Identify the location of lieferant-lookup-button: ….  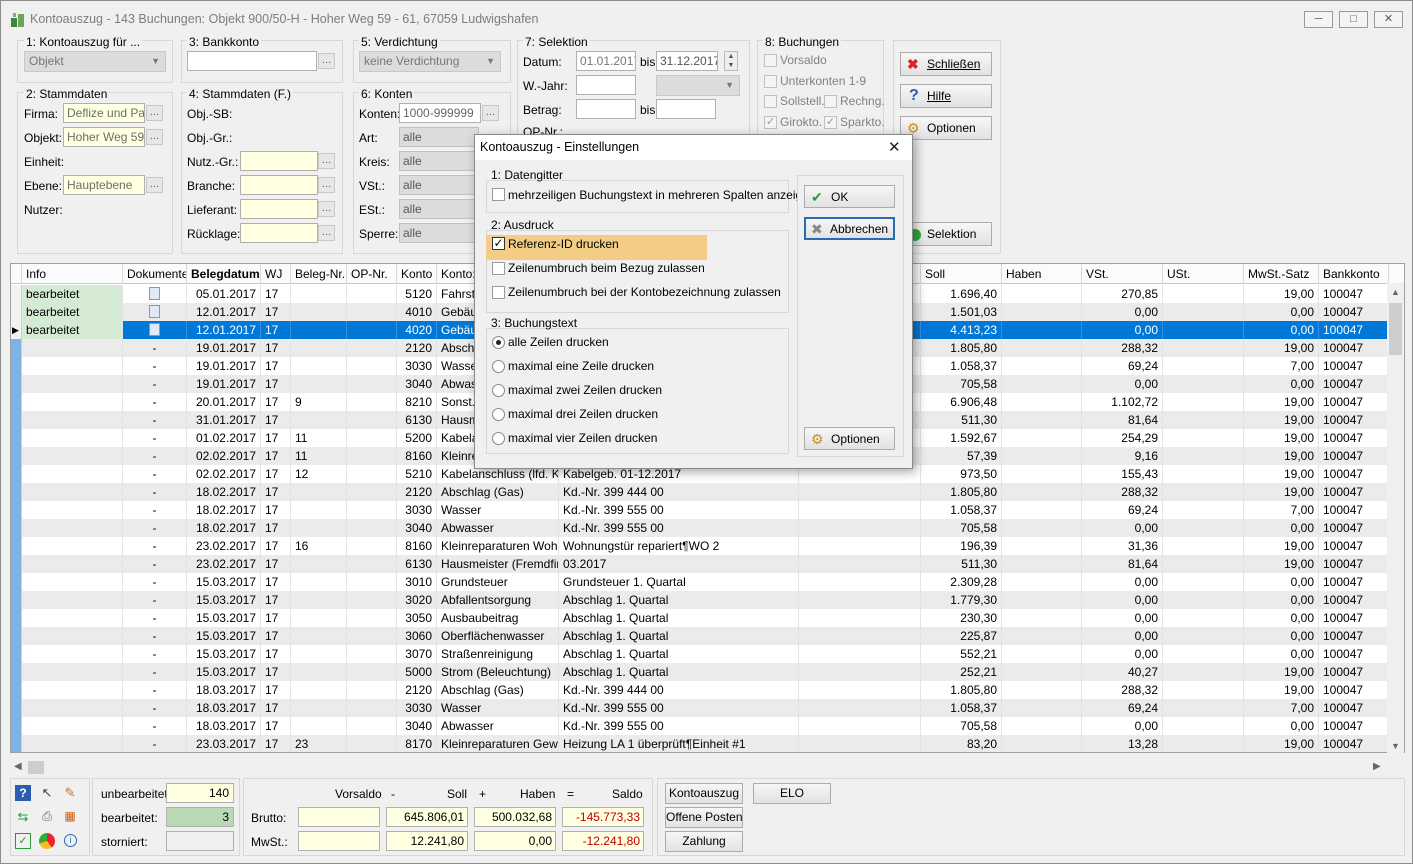
(326, 209).